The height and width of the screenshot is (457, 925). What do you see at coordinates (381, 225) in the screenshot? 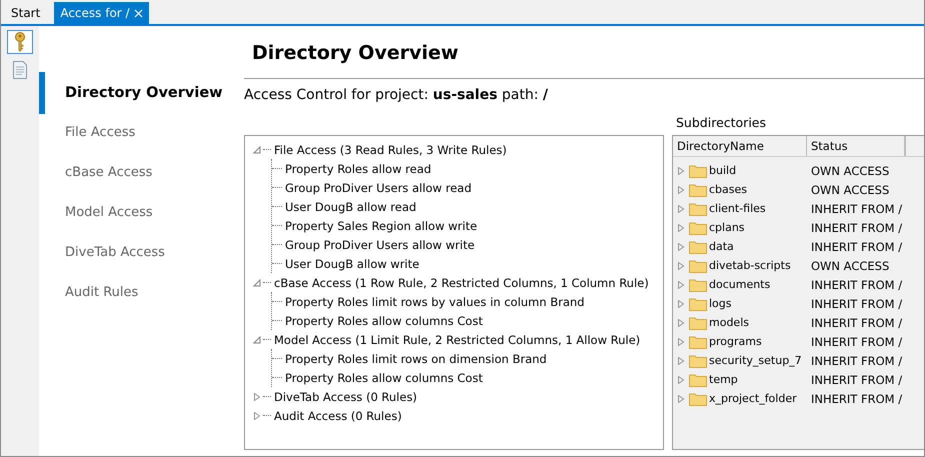
I see `tree-item: Property Sales Region allow write` at bounding box center [381, 225].